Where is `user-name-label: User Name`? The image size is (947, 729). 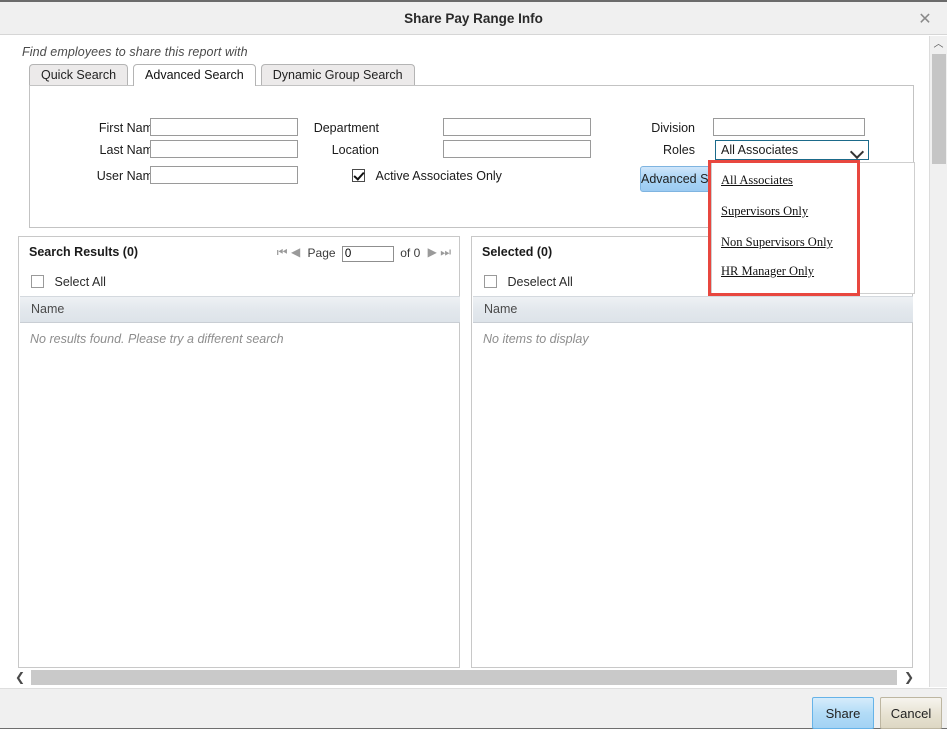
user-name-label: User Name is located at coordinates (128, 176).